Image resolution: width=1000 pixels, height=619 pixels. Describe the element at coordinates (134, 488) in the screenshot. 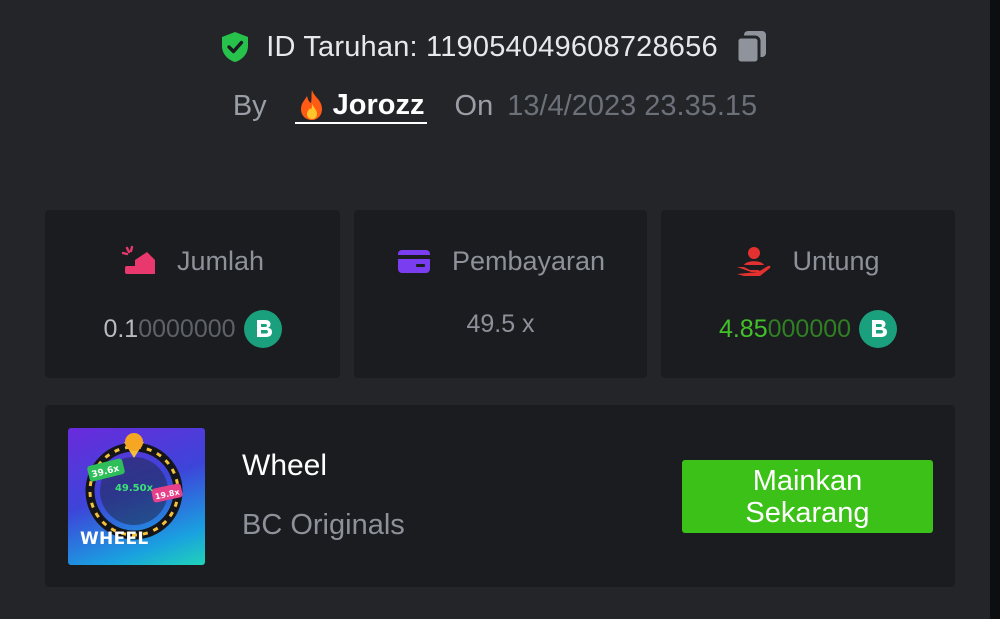

I see `thumb-label-2: 49.50x` at that location.